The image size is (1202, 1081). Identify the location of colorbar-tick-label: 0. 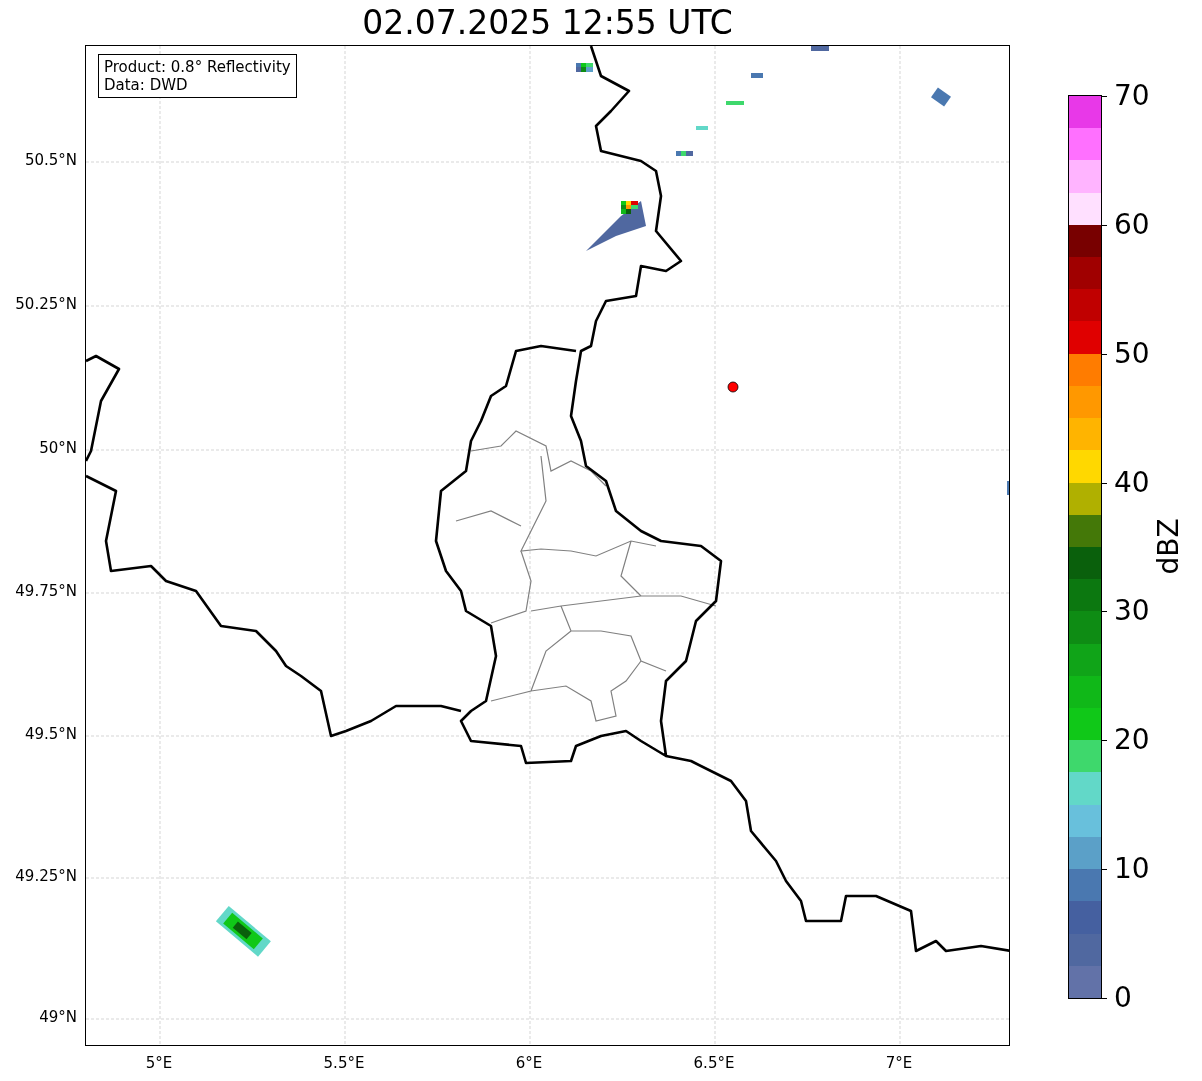
(1123, 998).